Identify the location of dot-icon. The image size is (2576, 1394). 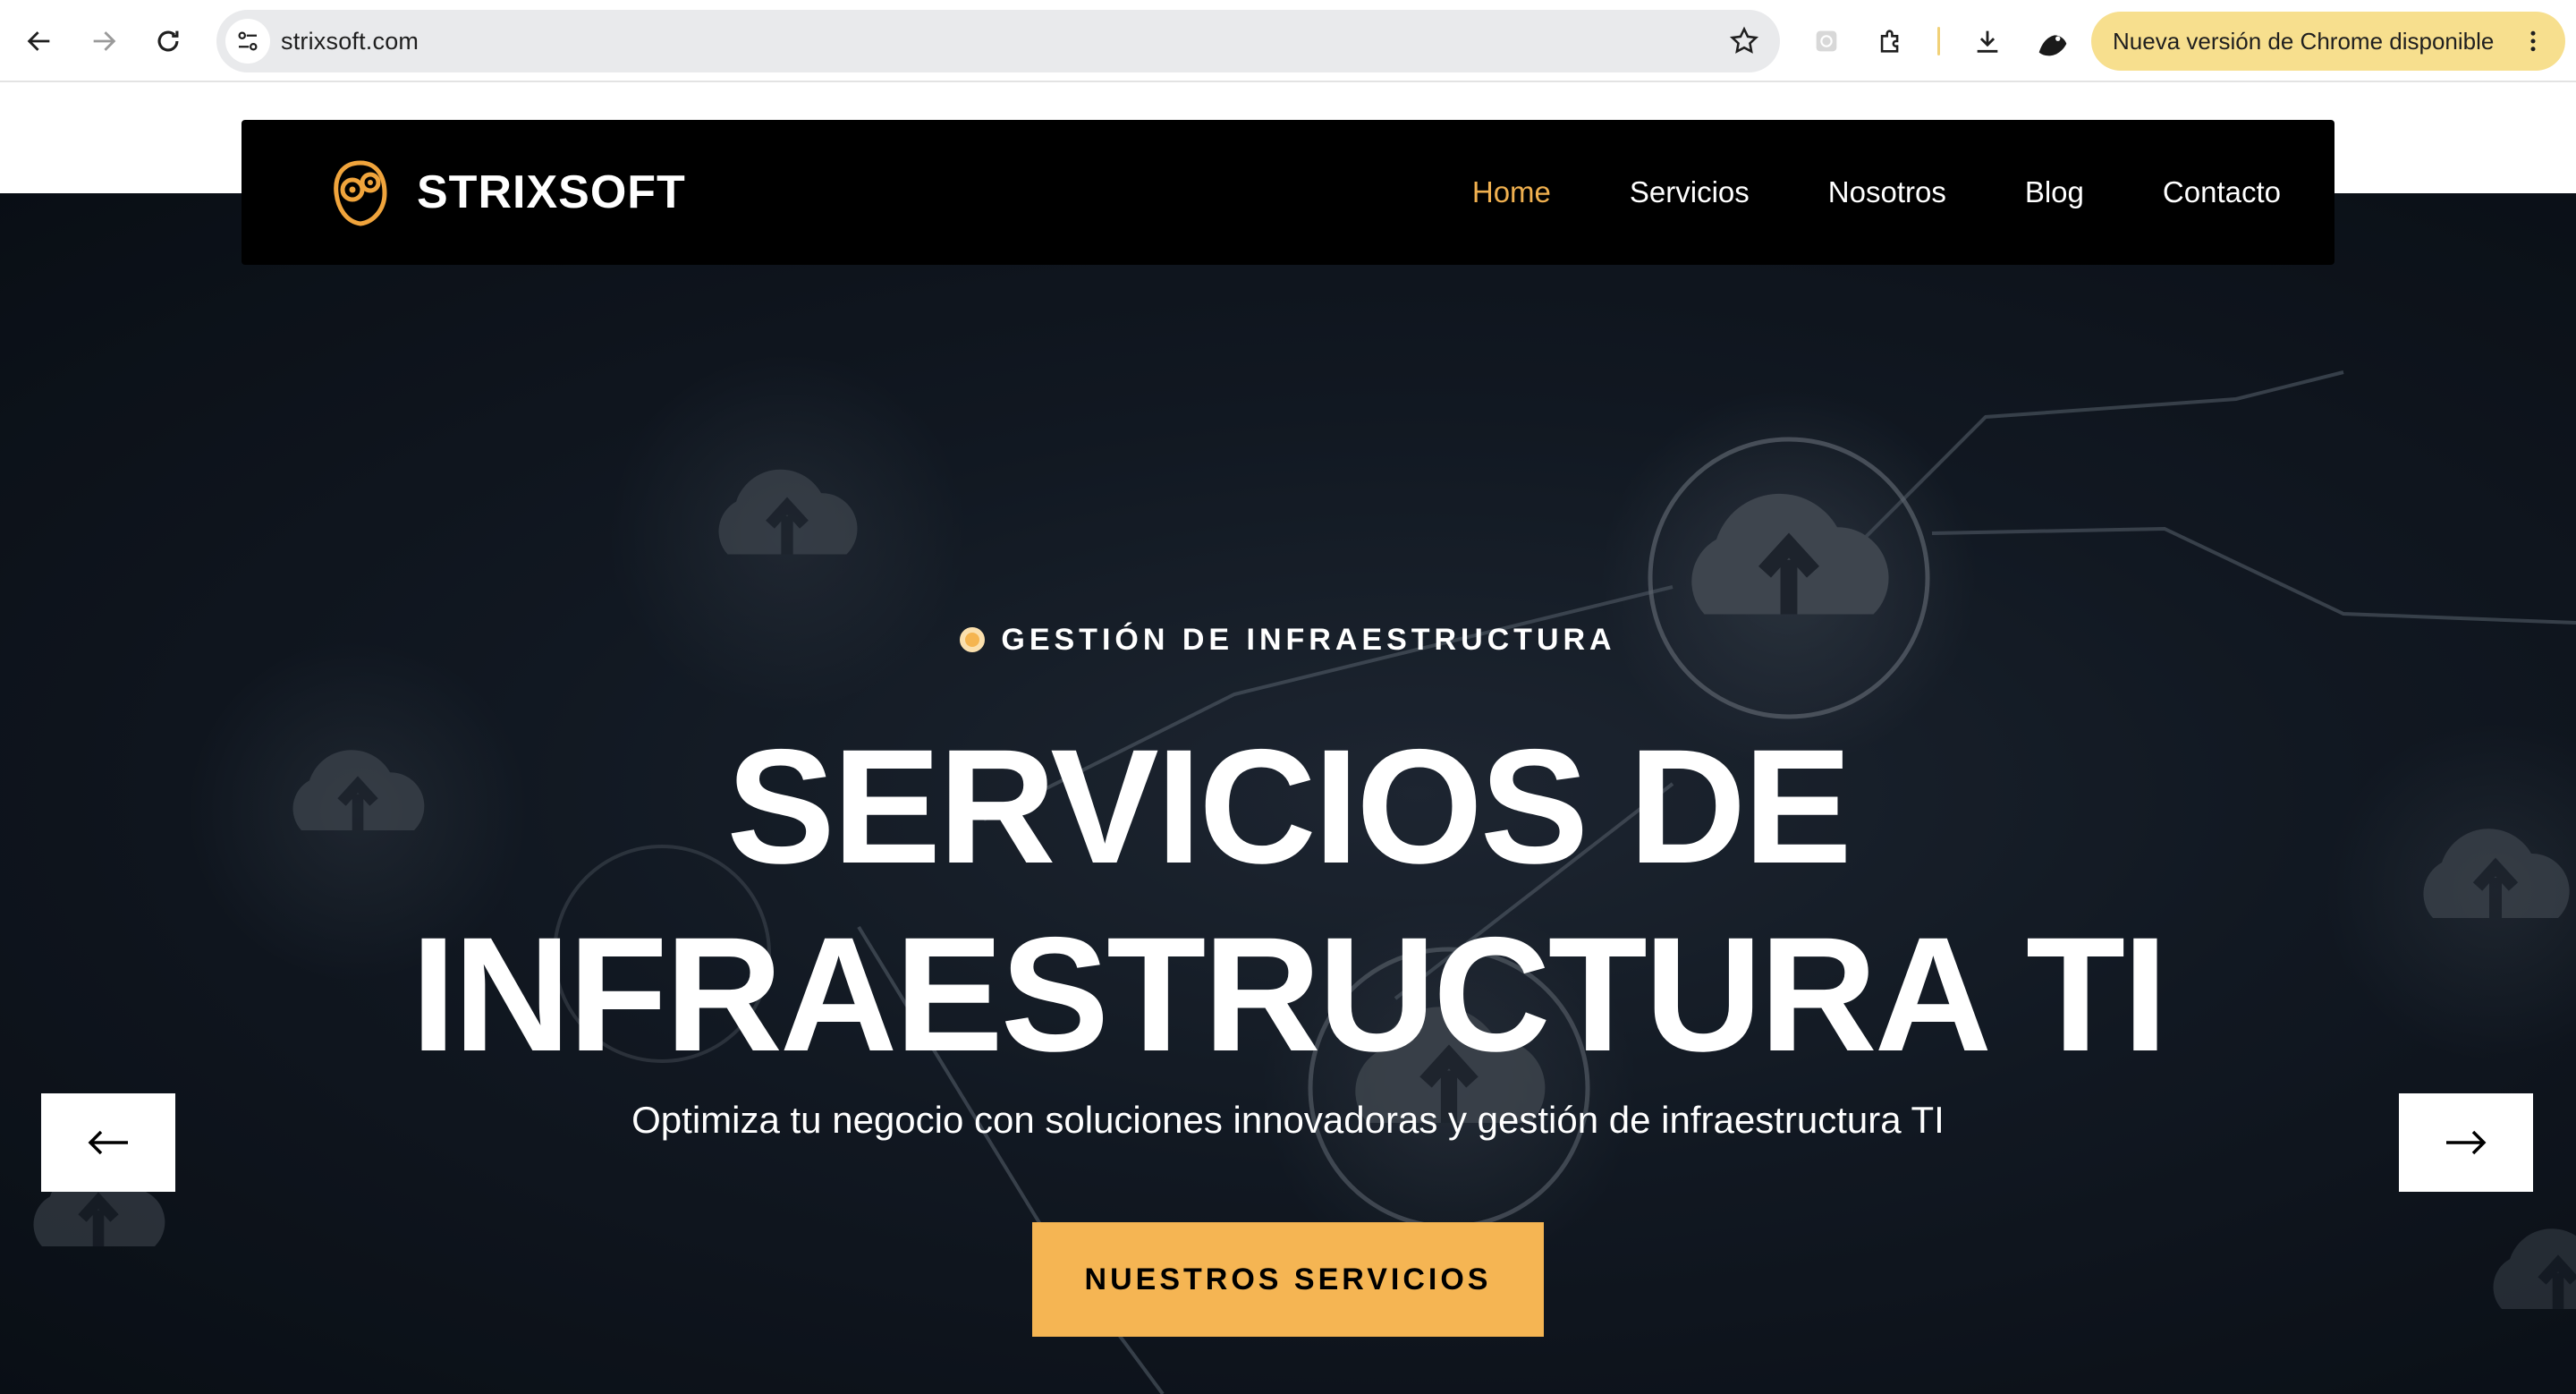
(973, 639).